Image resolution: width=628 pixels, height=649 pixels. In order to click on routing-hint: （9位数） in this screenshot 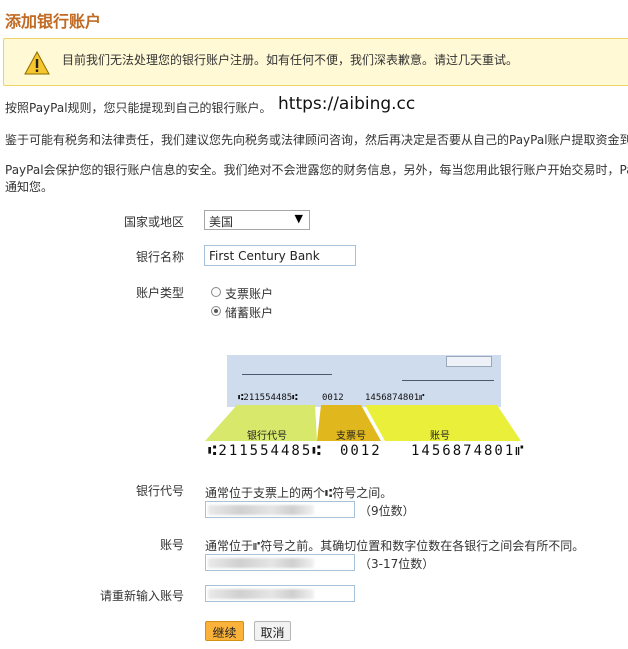, I will do `click(387, 511)`.